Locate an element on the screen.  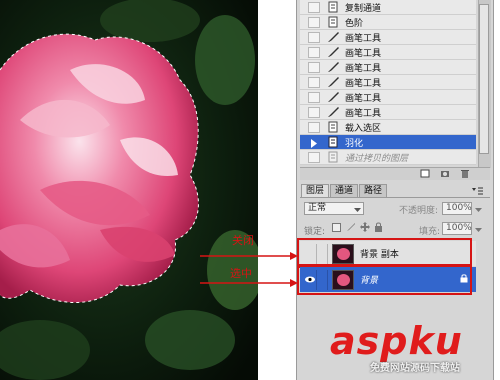
watermark-subtitle: 免费网站源码下载站 is located at coordinates (415, 368).